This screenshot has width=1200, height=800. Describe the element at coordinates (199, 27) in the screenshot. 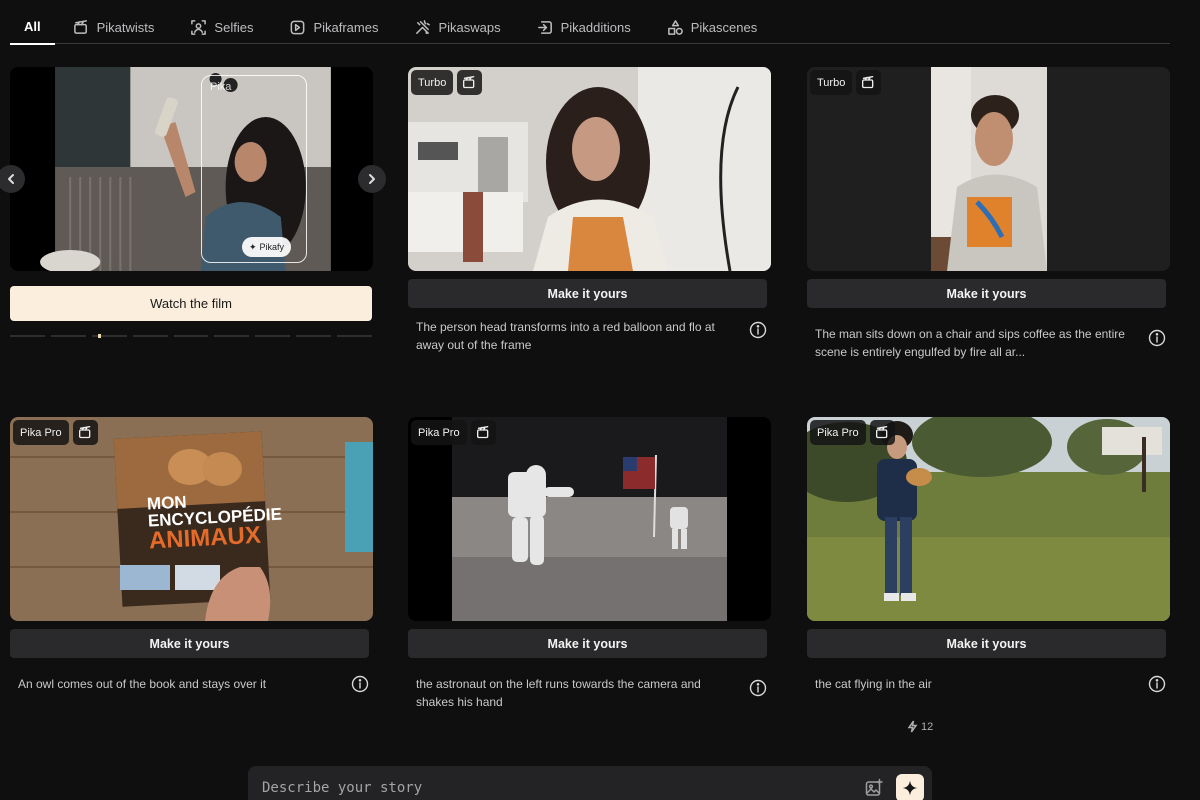

I see `selfie-icon` at that location.